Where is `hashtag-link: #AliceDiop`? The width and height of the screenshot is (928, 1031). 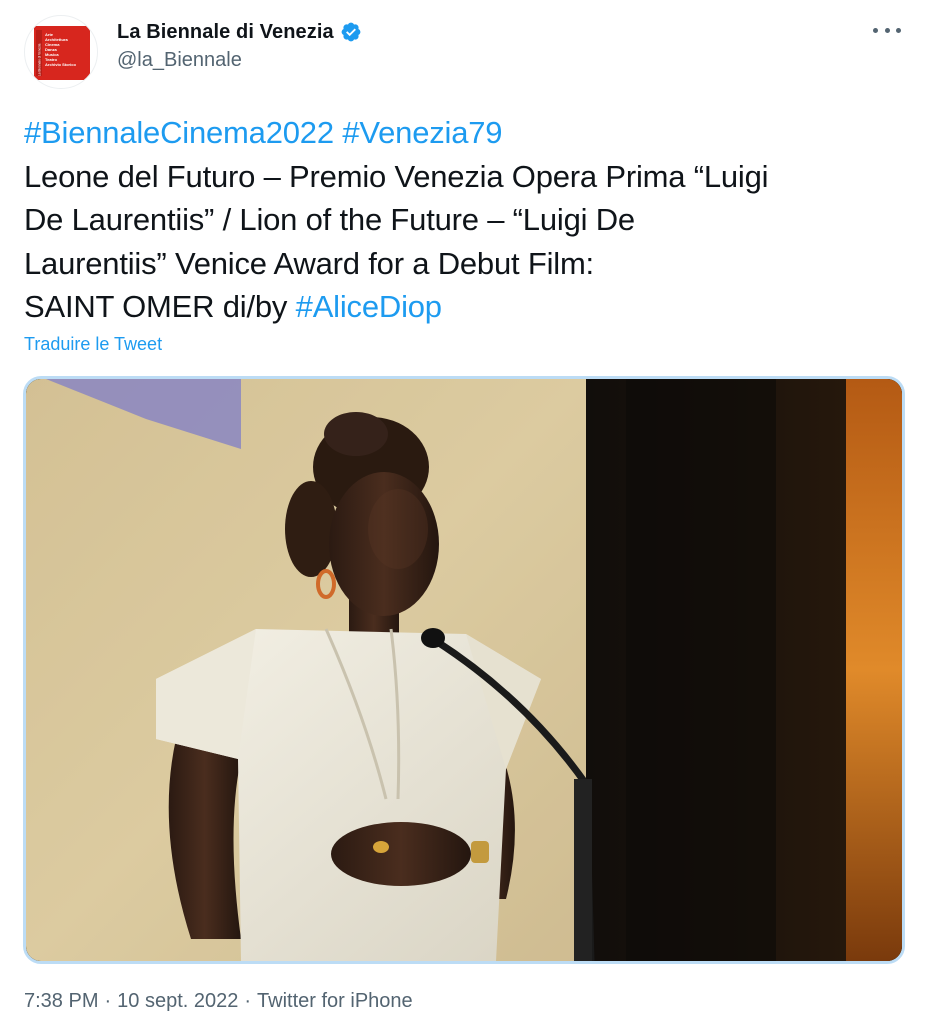 hashtag-link: #AliceDiop is located at coordinates (369, 306).